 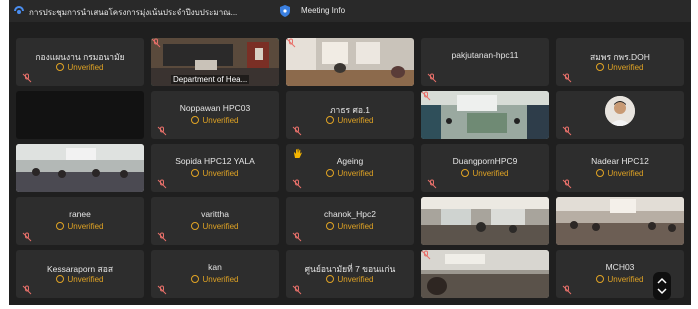 What do you see at coordinates (485, 168) in the screenshot?
I see `participant-tile: DuangpornHPC9 Unverified` at bounding box center [485, 168].